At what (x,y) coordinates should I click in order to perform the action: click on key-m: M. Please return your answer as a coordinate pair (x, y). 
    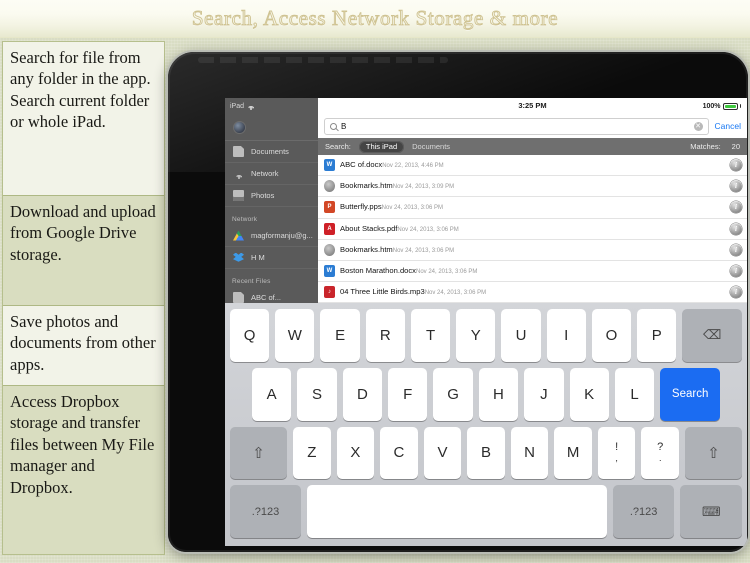
    Looking at the image, I should click on (573, 453).